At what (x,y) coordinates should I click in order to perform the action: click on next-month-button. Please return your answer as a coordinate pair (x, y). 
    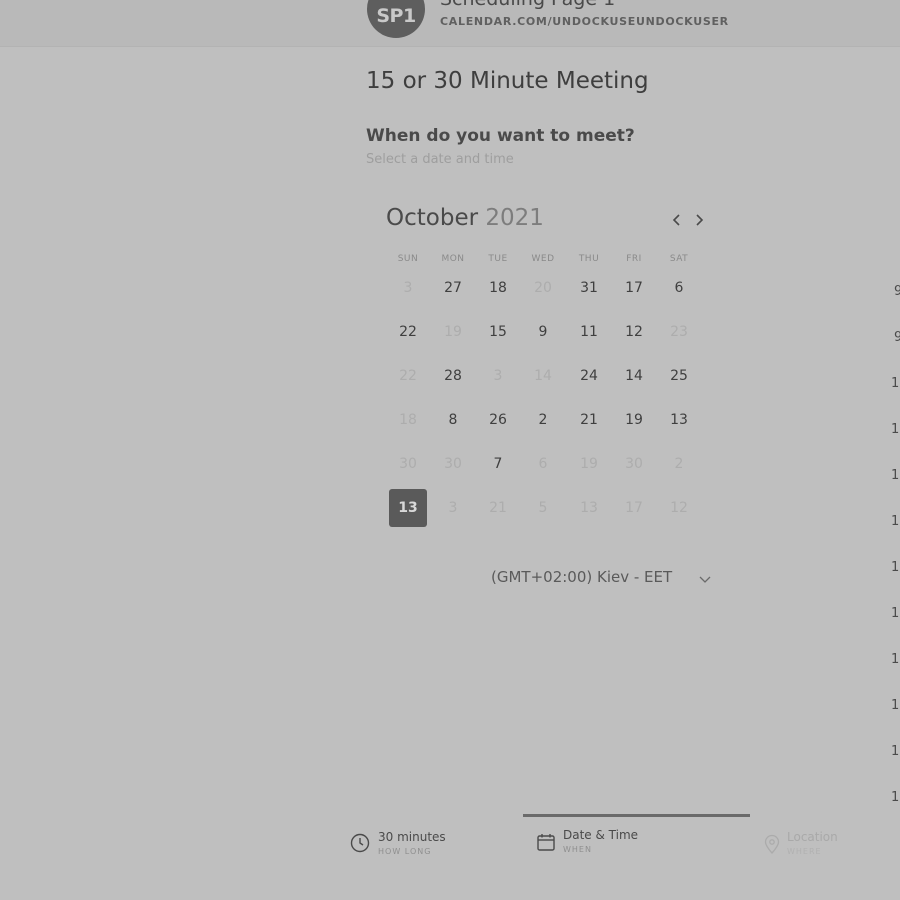
    Looking at the image, I should click on (699, 220).